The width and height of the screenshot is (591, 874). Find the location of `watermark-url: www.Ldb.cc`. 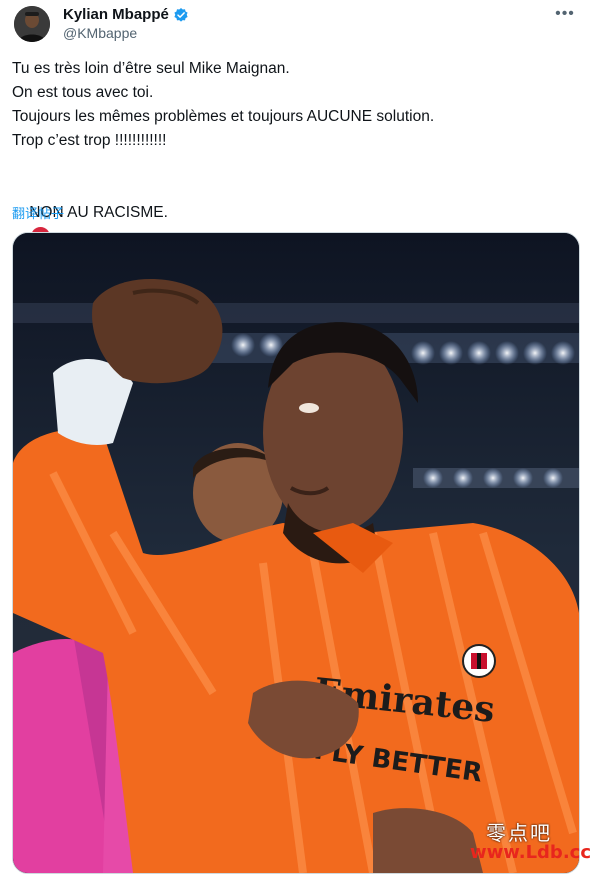

watermark-url: www.Ldb.cc is located at coordinates (530, 852).